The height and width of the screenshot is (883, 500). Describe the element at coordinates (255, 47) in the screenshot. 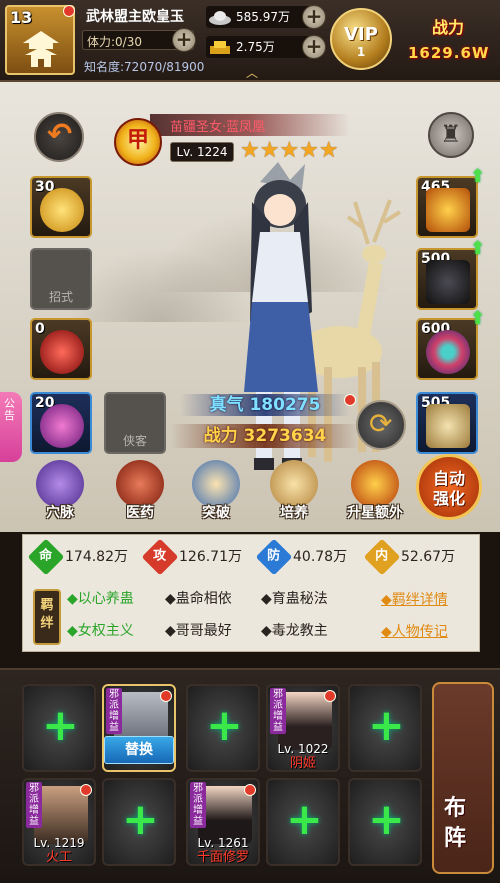

I see `gold-value: 2.75万` at that location.